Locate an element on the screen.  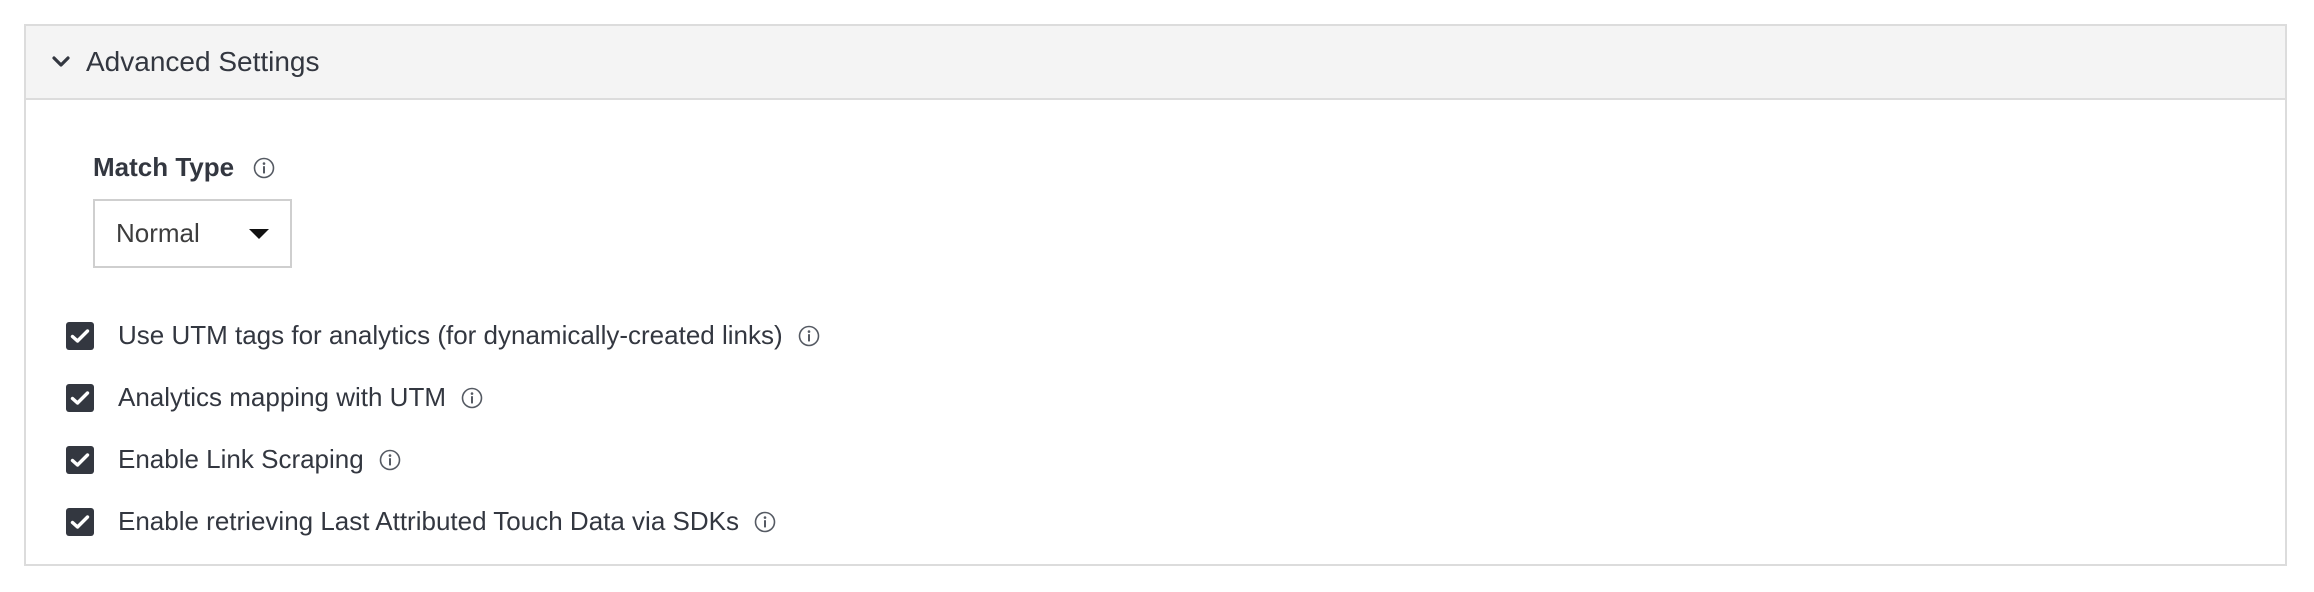
utm-tags-checkbox is located at coordinates (80, 335).